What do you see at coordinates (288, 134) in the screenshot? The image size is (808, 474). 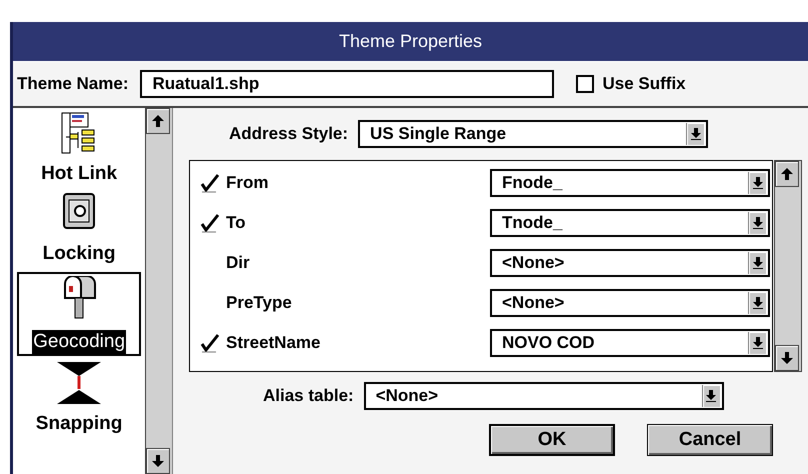 I see `address-style-label: Address Style:` at bounding box center [288, 134].